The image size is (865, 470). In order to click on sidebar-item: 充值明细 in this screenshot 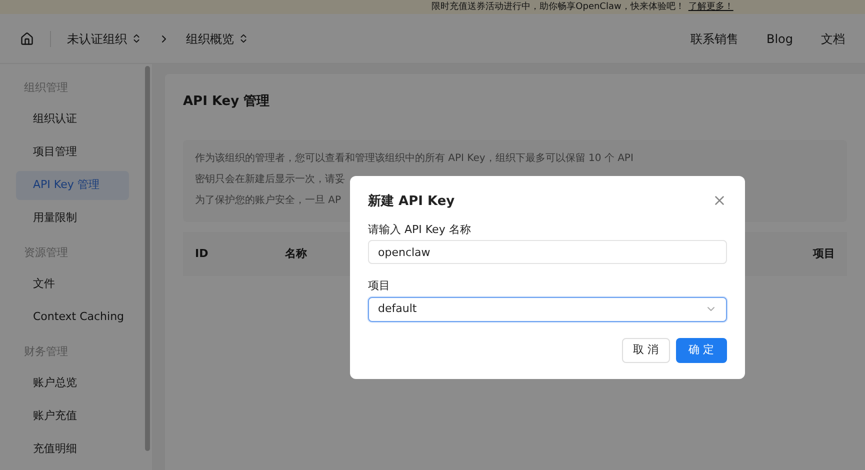, I will do `click(72, 449)`.